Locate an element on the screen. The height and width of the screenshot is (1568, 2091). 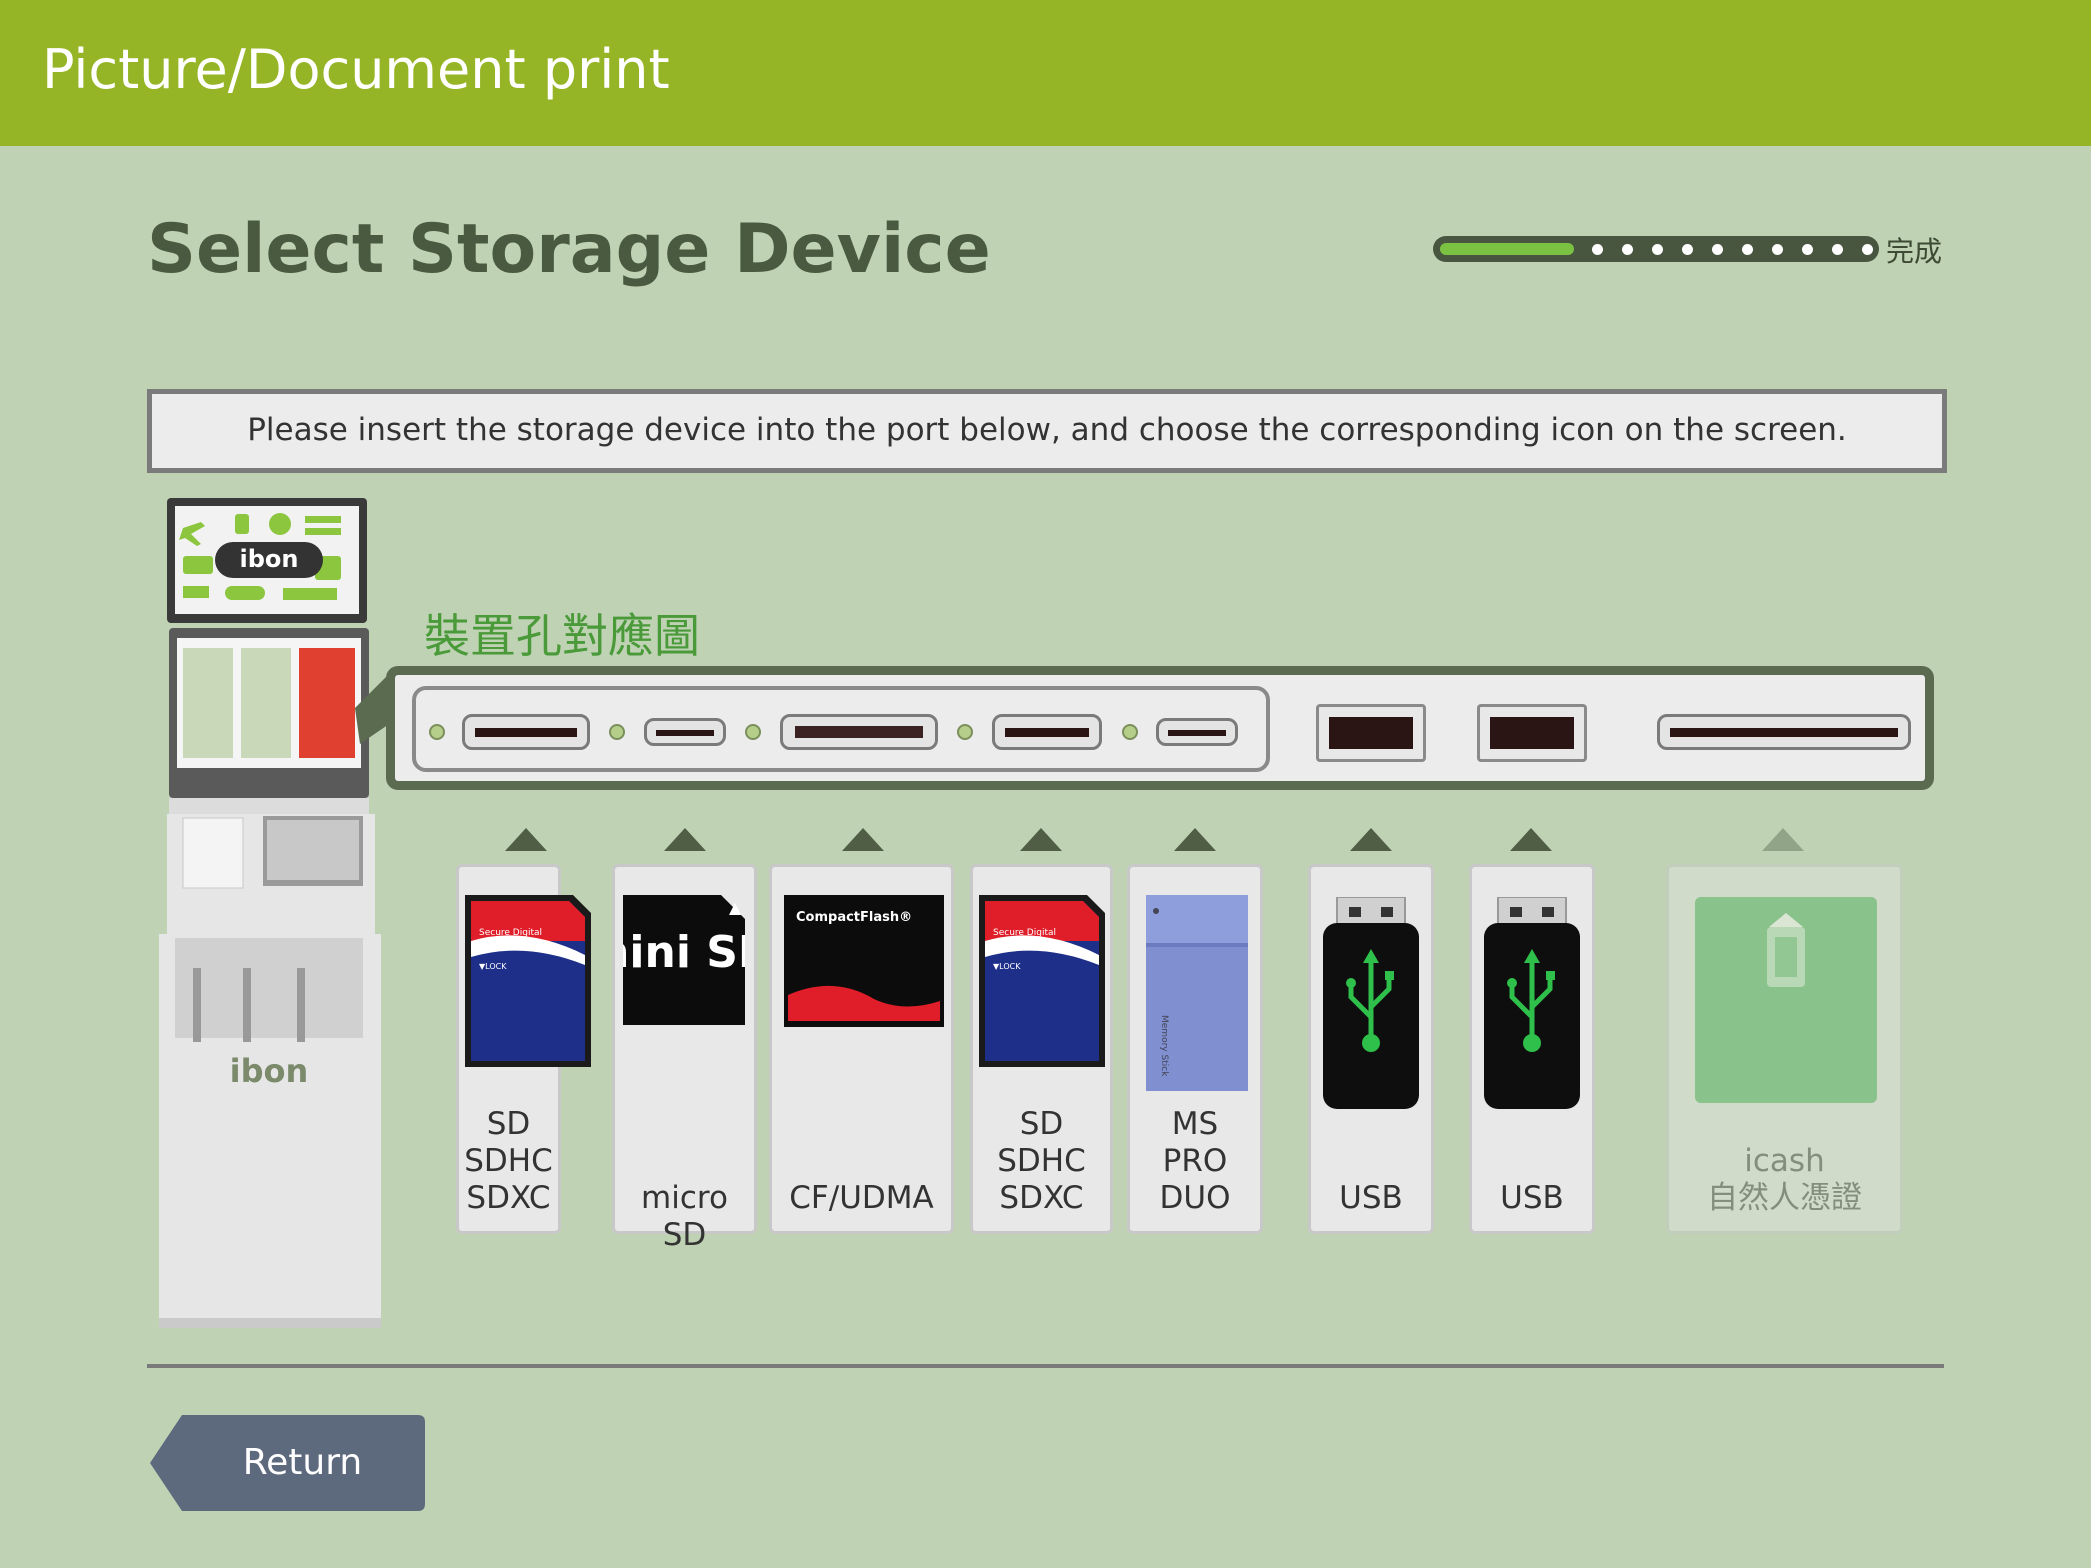
memory-stick-icon: Memory Stick is located at coordinates (1197, 993).